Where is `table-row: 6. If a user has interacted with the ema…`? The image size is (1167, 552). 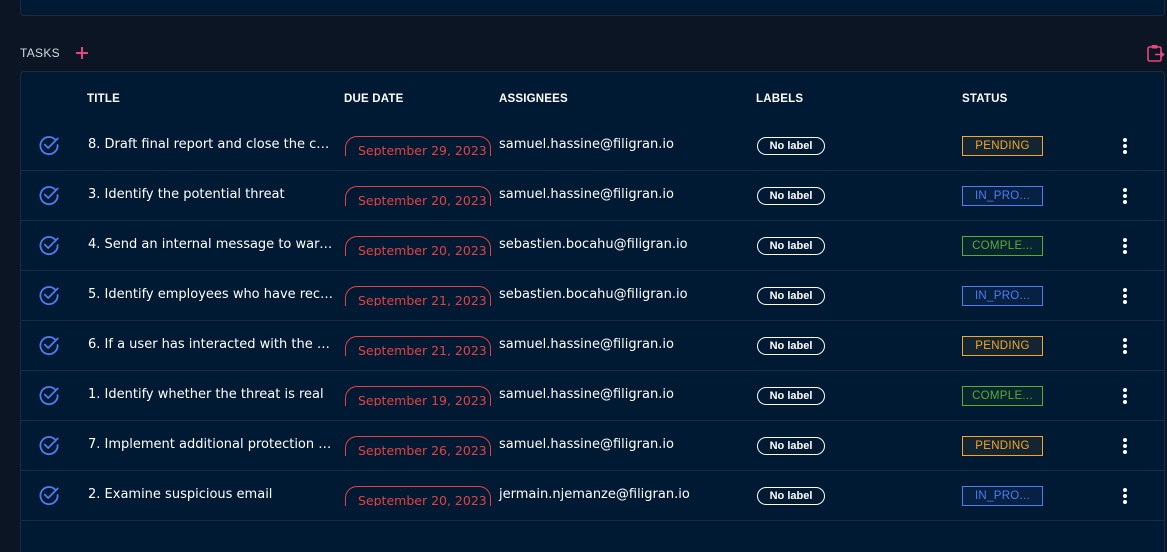
table-row: 6. If a user has interacted with the ema… is located at coordinates (592, 346).